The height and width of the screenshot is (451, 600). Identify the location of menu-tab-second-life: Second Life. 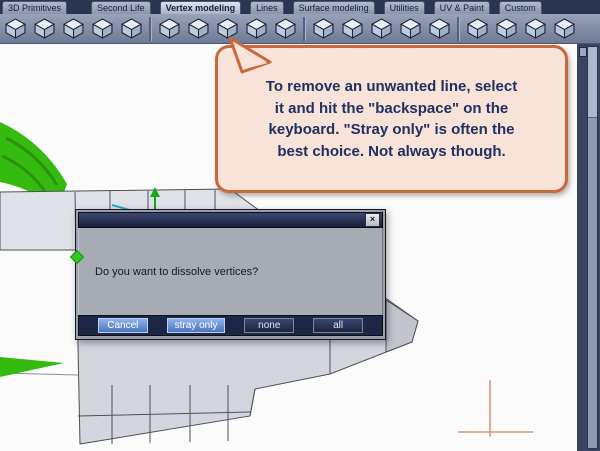
(121, 7).